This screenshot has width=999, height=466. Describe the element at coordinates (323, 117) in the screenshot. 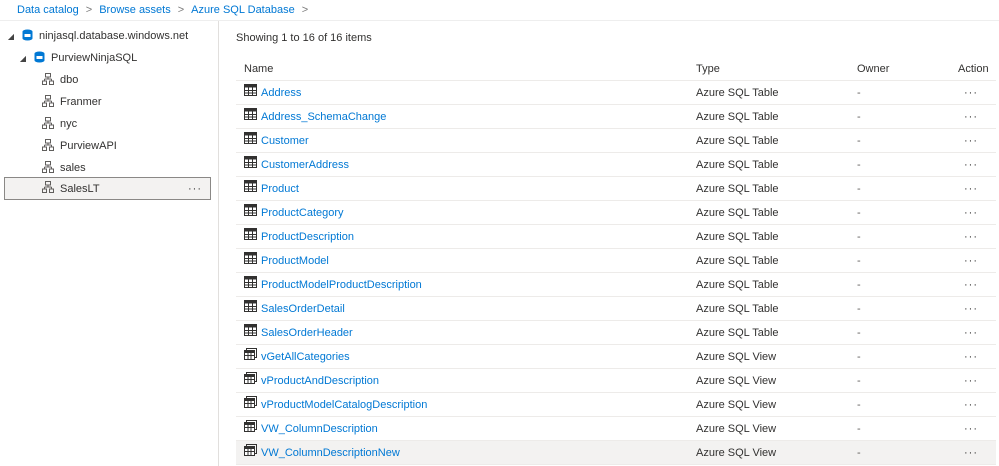

I see `asset-name-link: Address_SchemaChange` at that location.